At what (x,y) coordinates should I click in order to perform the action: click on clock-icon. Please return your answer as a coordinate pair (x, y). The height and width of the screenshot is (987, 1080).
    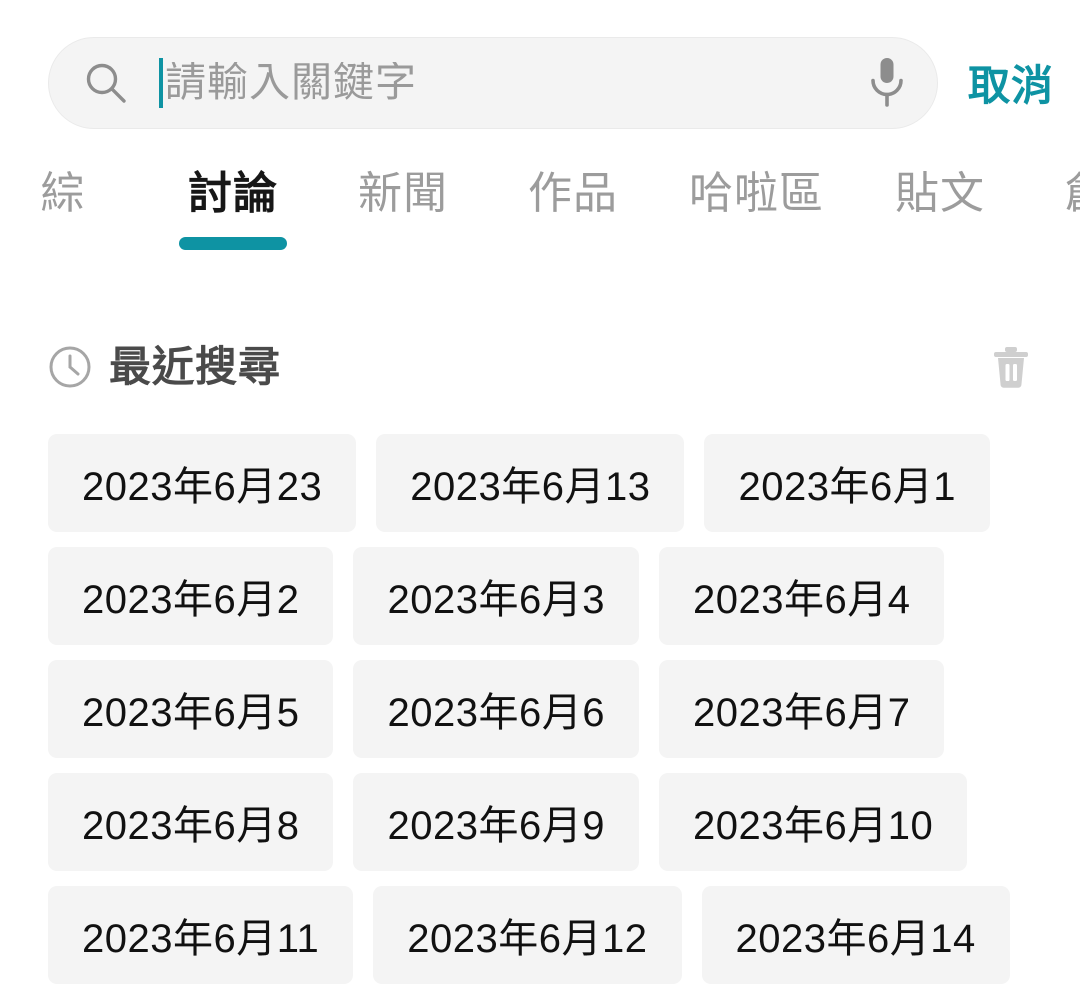
    Looking at the image, I should click on (70, 367).